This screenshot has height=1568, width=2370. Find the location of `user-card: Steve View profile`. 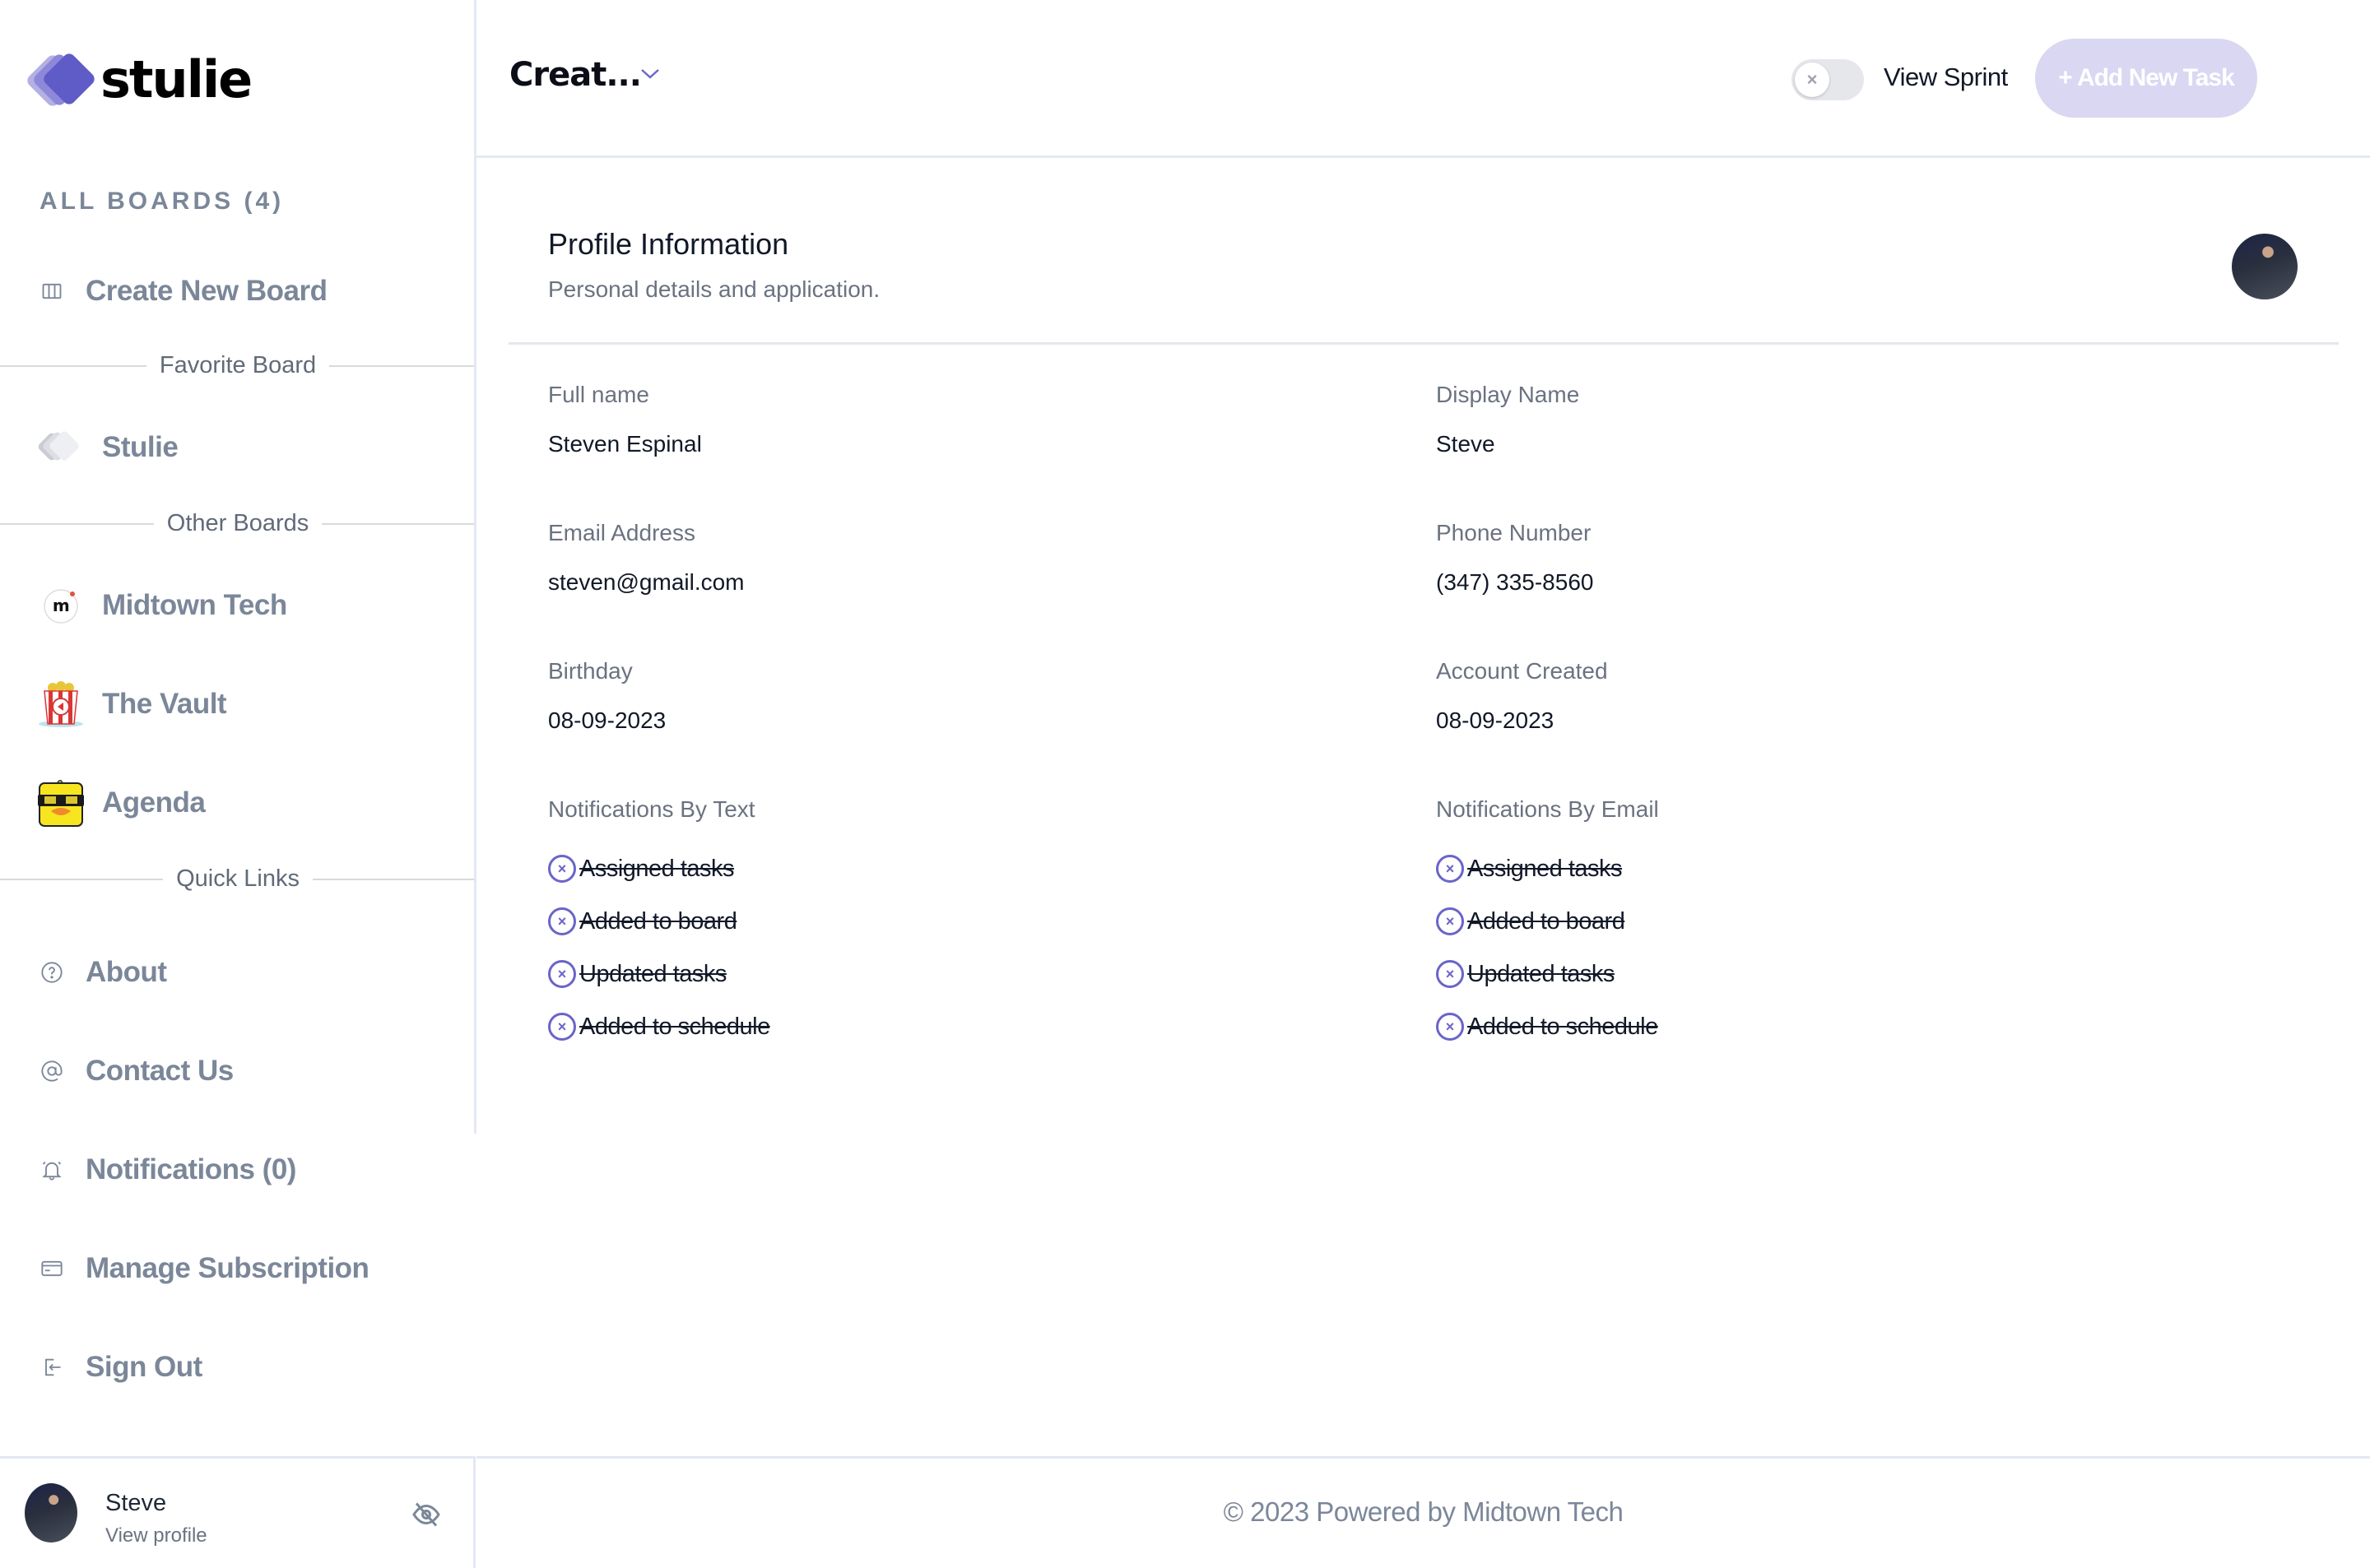

user-card: Steve View profile is located at coordinates (238, 1512).